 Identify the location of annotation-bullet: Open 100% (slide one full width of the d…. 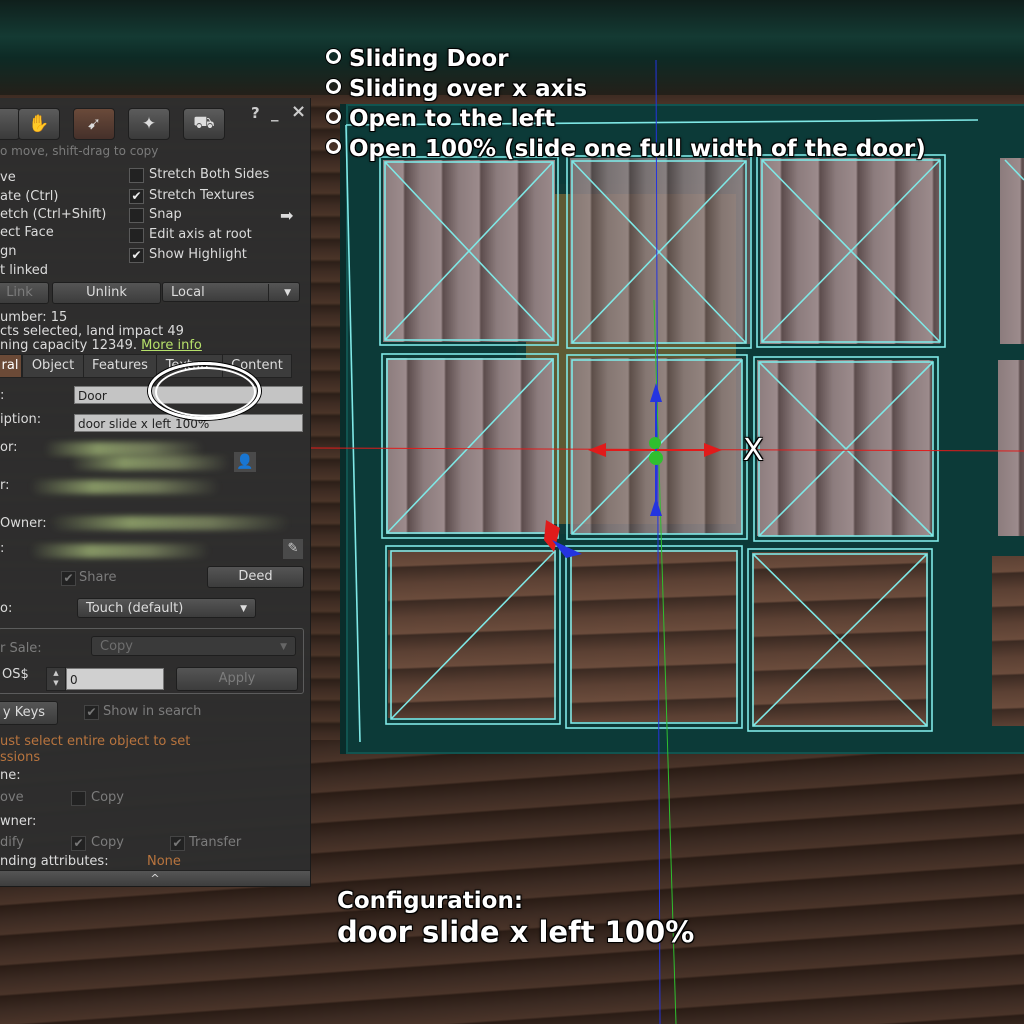
(626, 149).